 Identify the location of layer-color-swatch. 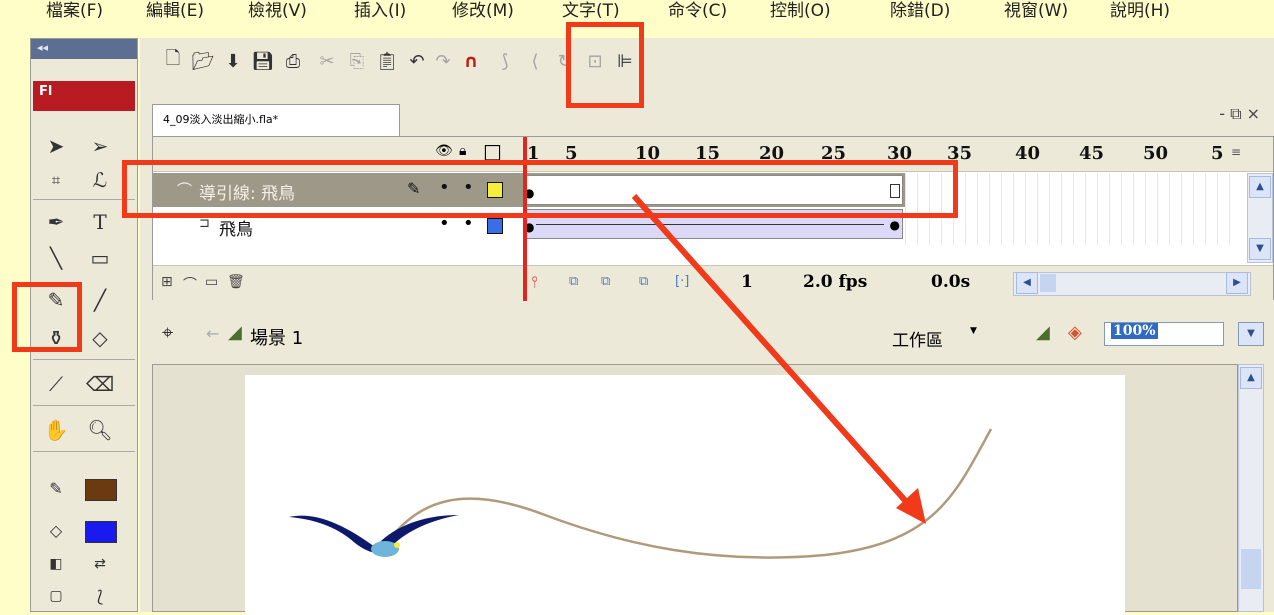
(495, 226).